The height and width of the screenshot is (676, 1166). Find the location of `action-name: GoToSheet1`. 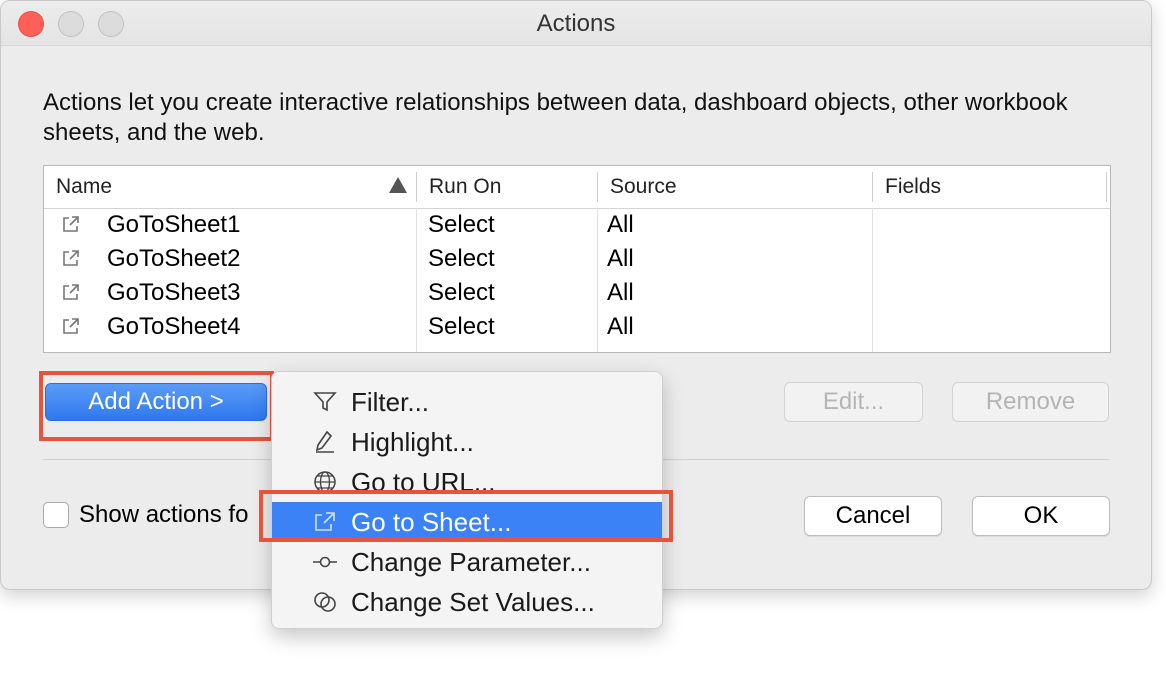

action-name: GoToSheet1 is located at coordinates (174, 224).